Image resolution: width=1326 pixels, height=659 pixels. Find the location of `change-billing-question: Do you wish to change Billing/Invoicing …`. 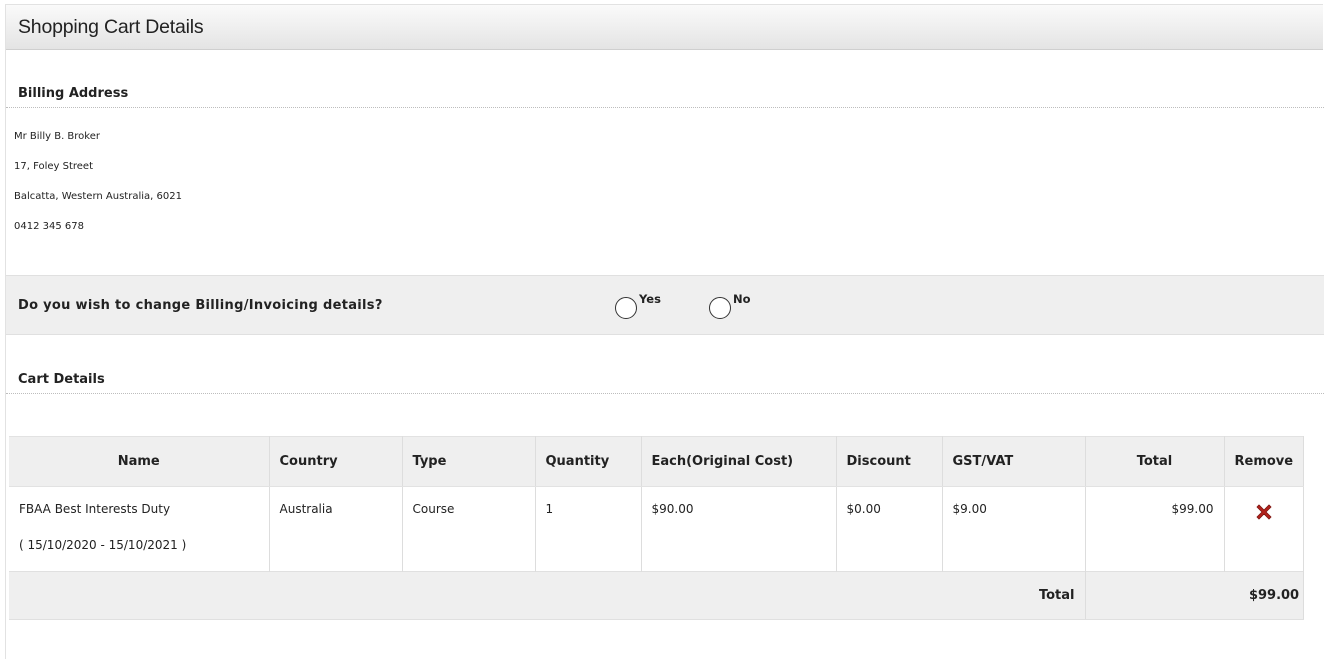

change-billing-question: Do you wish to change Billing/Invoicing … is located at coordinates (200, 305).